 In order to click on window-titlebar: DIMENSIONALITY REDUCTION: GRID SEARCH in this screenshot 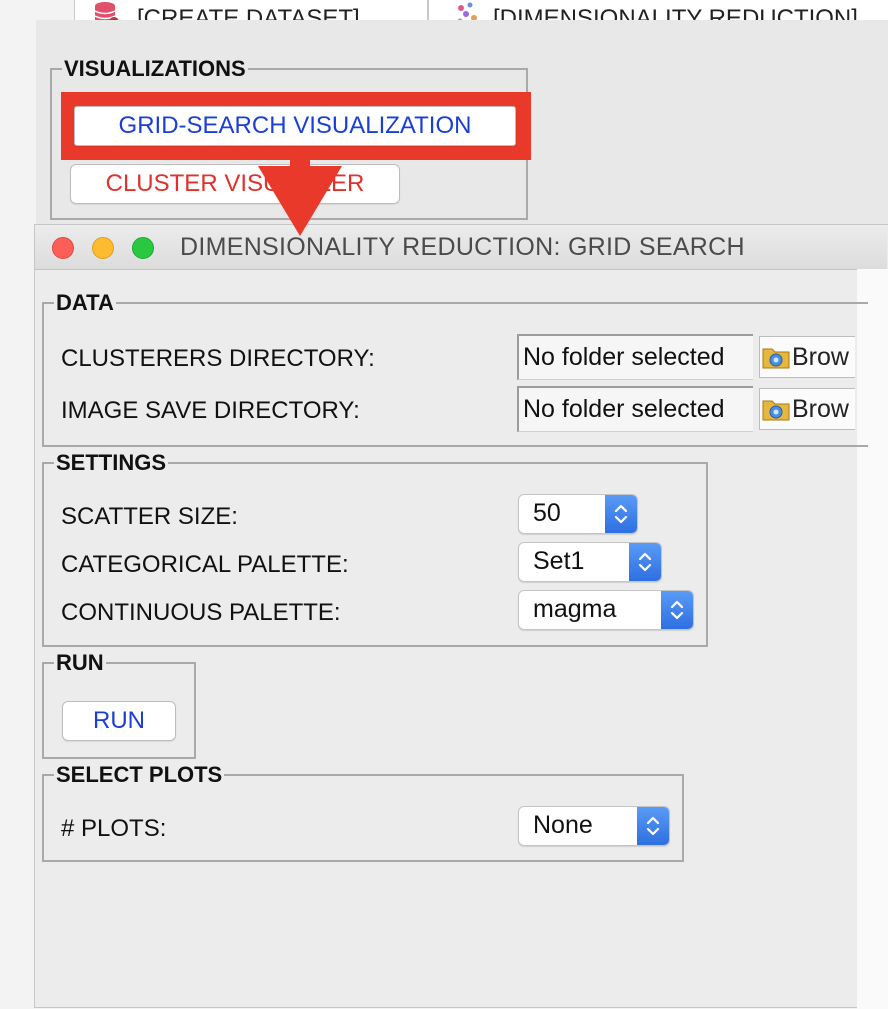, I will do `click(461, 247)`.